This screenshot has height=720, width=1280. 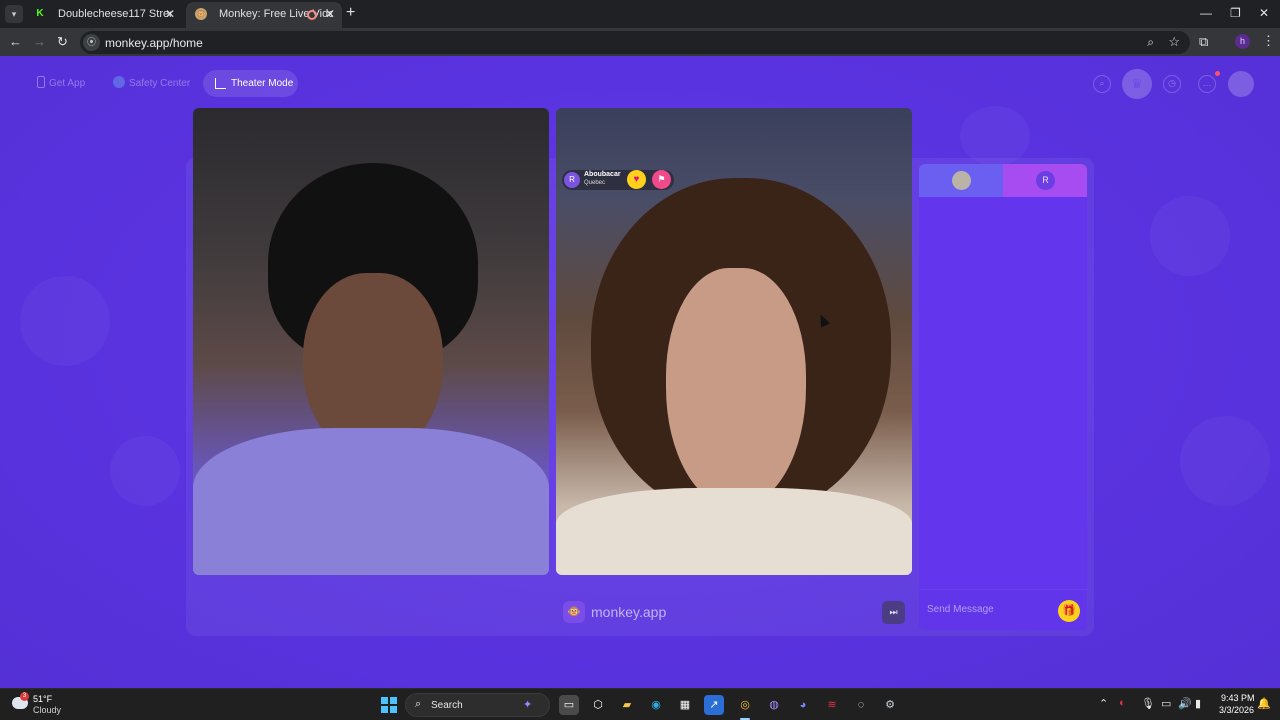 I want to click on chevron-up-icon: ⌃, so click(x=1103, y=703).